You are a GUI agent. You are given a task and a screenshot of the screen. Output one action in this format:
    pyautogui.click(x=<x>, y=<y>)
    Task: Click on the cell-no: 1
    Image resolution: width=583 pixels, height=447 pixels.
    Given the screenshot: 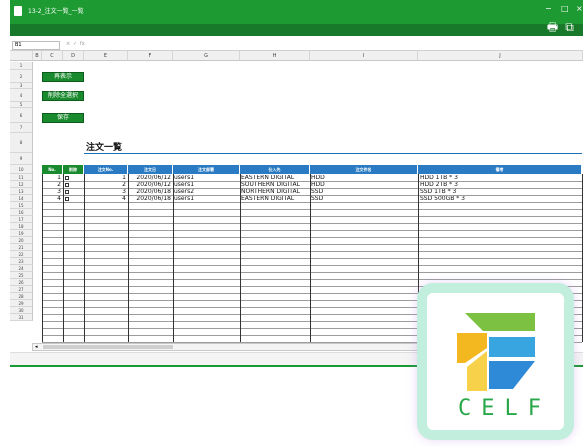 What is the action you would take?
    pyautogui.click(x=59, y=178)
    